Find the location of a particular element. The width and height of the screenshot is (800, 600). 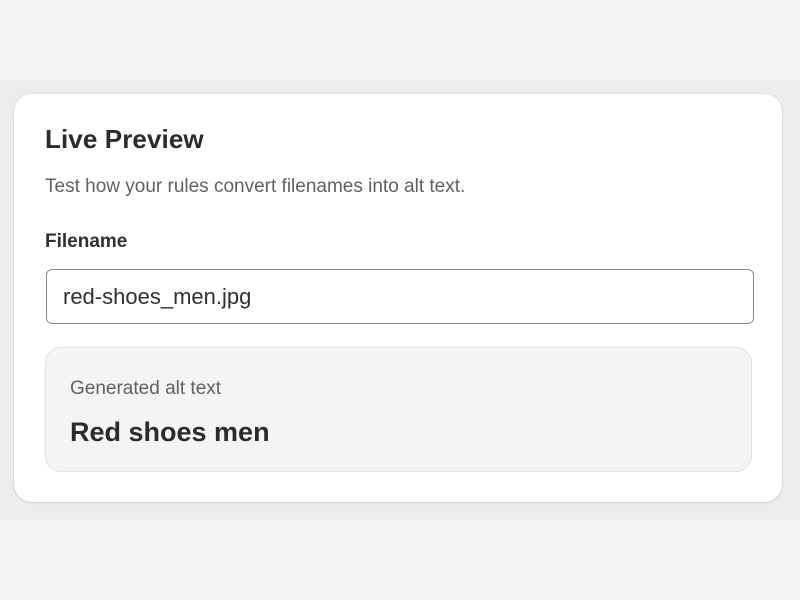

card-title: Live Preview is located at coordinates (124, 139).